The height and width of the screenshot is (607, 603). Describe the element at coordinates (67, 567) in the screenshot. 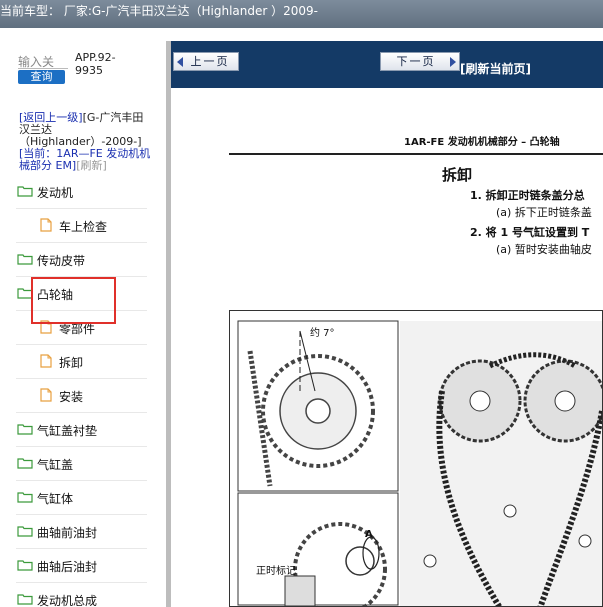

I see `tree-item-label: 曲轴后油封` at that location.